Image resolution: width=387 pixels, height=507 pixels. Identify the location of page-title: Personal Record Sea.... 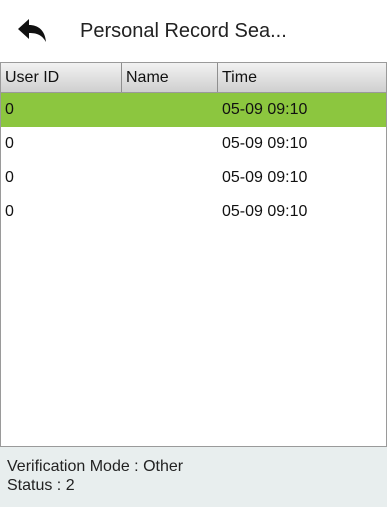
(183, 30).